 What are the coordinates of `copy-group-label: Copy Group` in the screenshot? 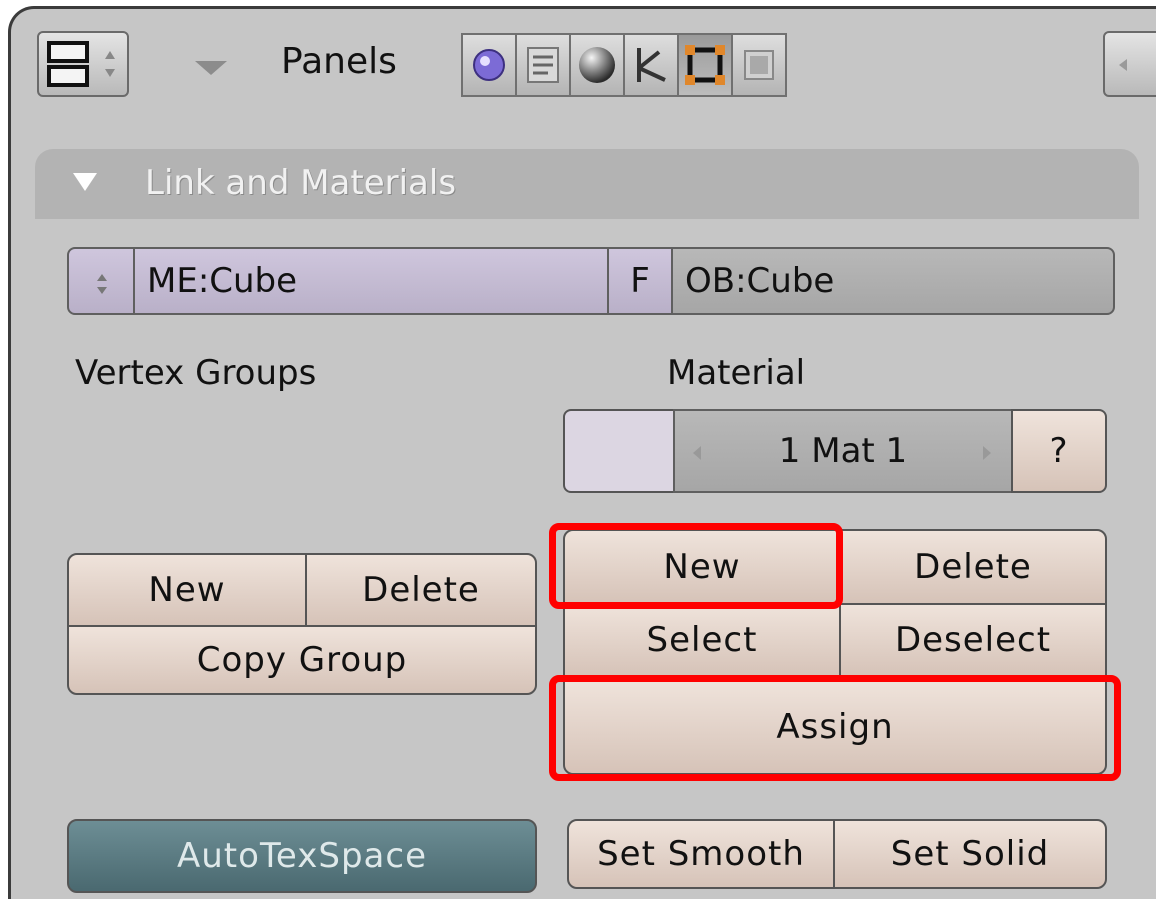 It's located at (302, 660).